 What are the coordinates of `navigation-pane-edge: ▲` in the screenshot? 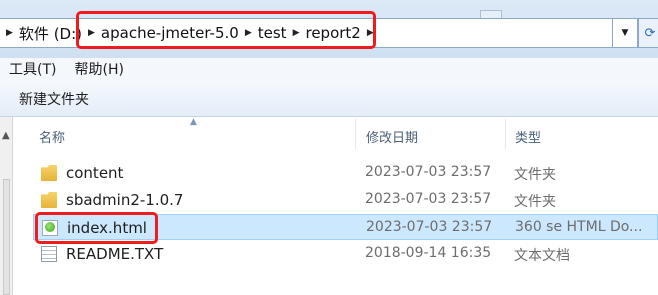 It's located at (6, 206).